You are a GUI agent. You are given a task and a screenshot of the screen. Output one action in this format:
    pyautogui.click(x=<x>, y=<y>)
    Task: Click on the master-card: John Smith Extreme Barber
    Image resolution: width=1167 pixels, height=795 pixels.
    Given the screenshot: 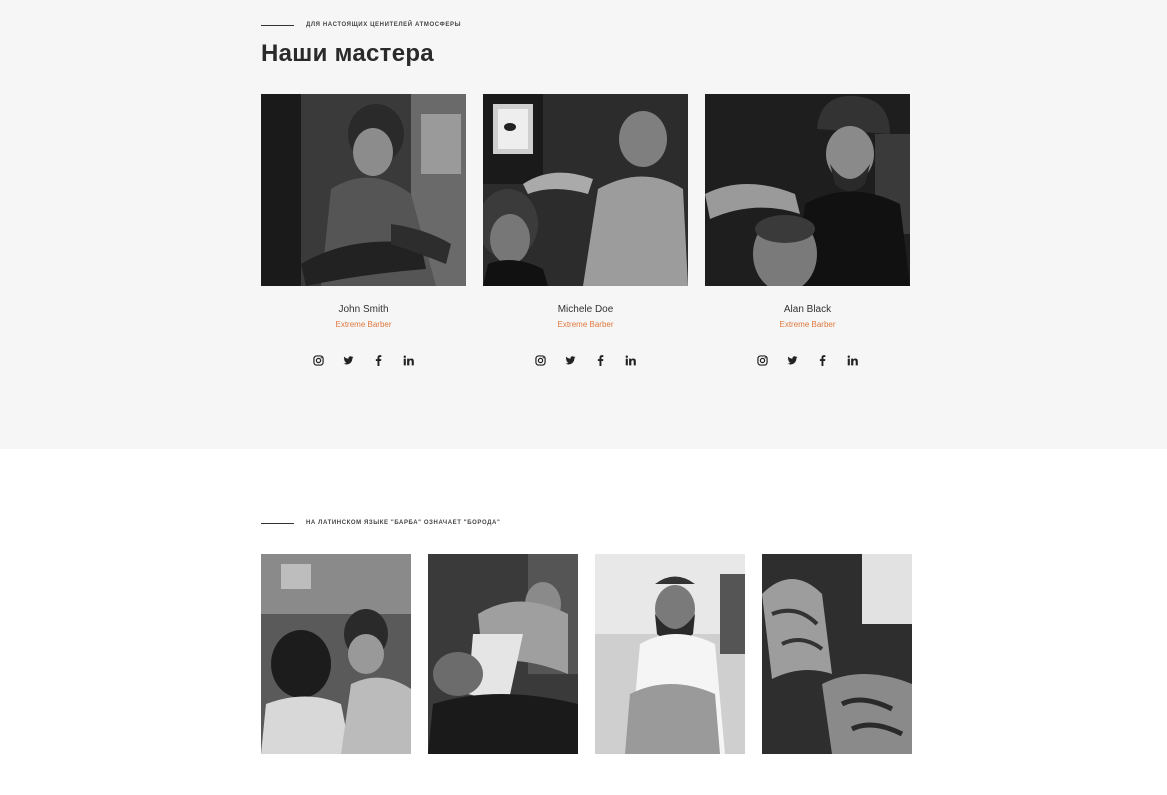 What is the action you would take?
    pyautogui.click(x=363, y=230)
    